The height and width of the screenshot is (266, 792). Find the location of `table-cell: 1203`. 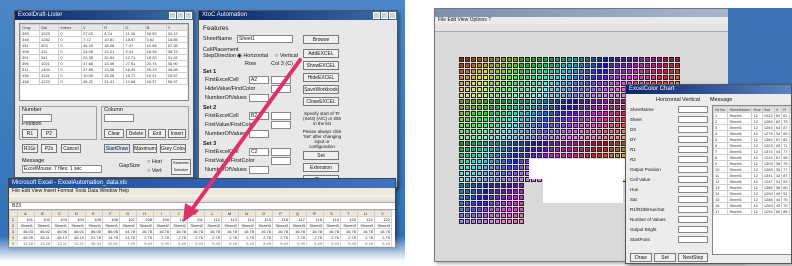

table-cell: 1203 is located at coordinates (768, 145).